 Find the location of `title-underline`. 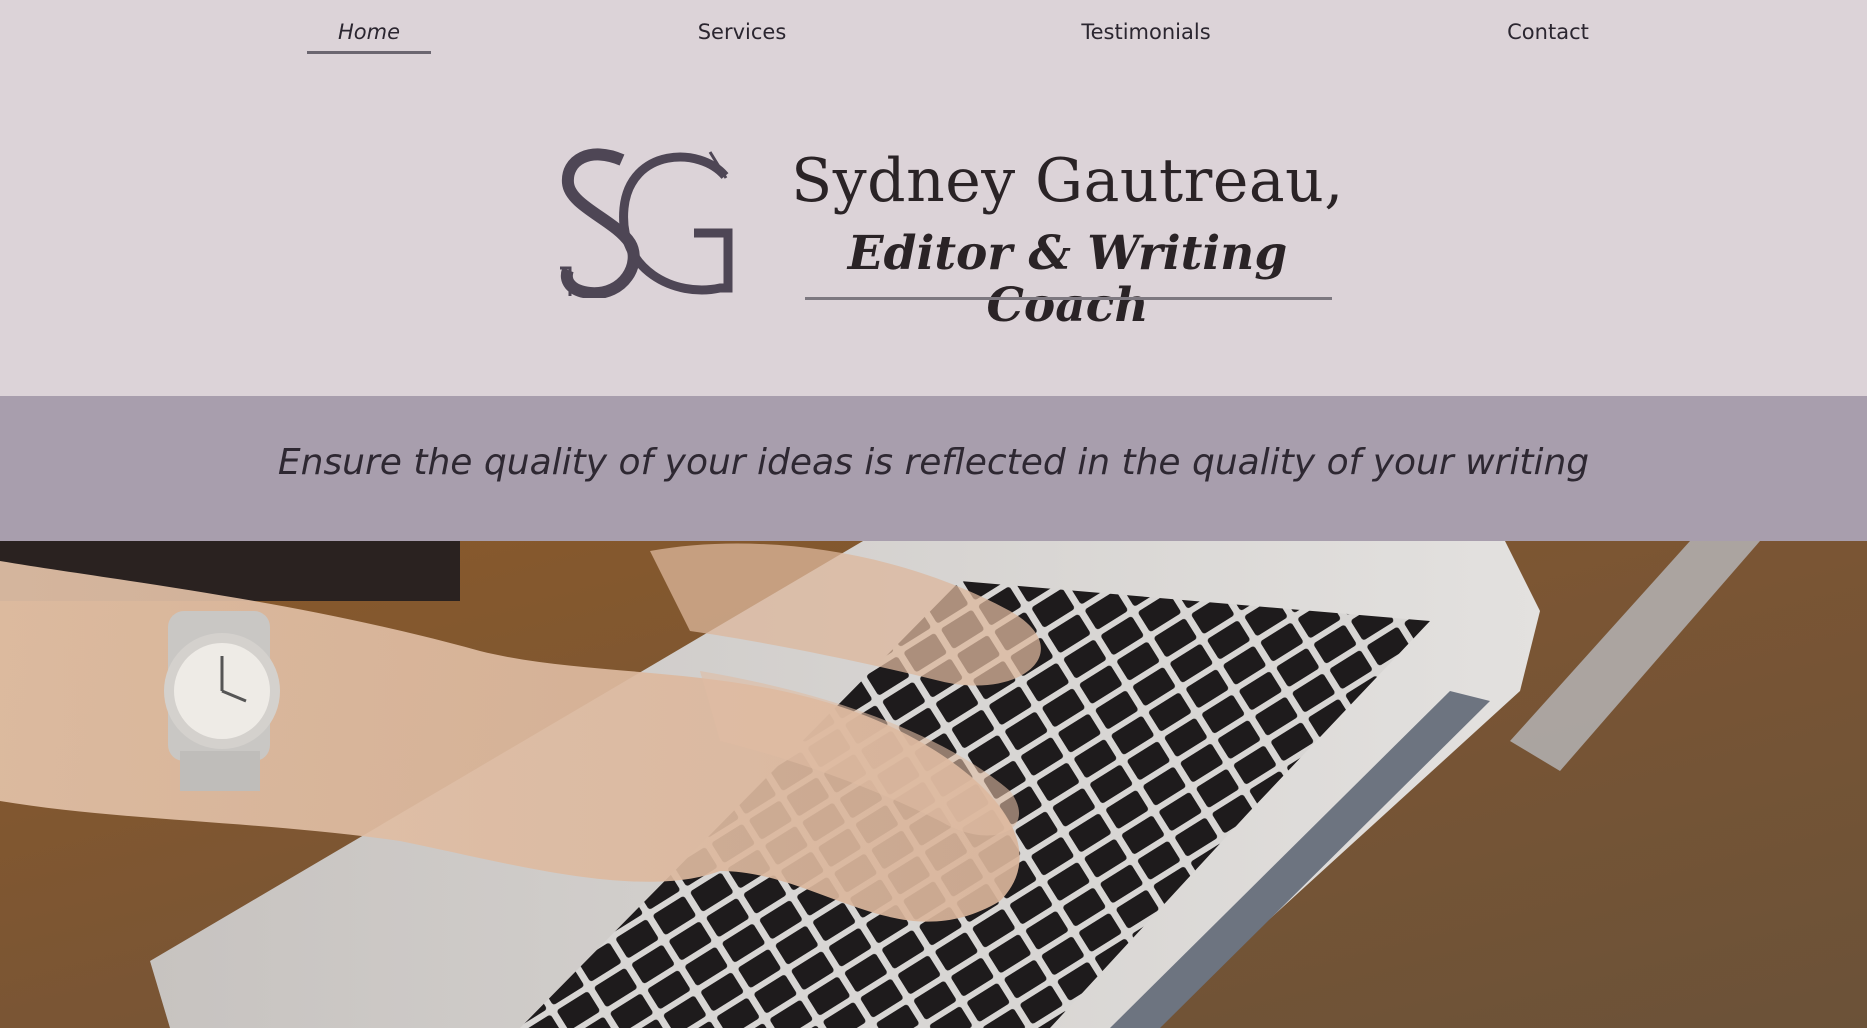

title-underline is located at coordinates (1068, 298).